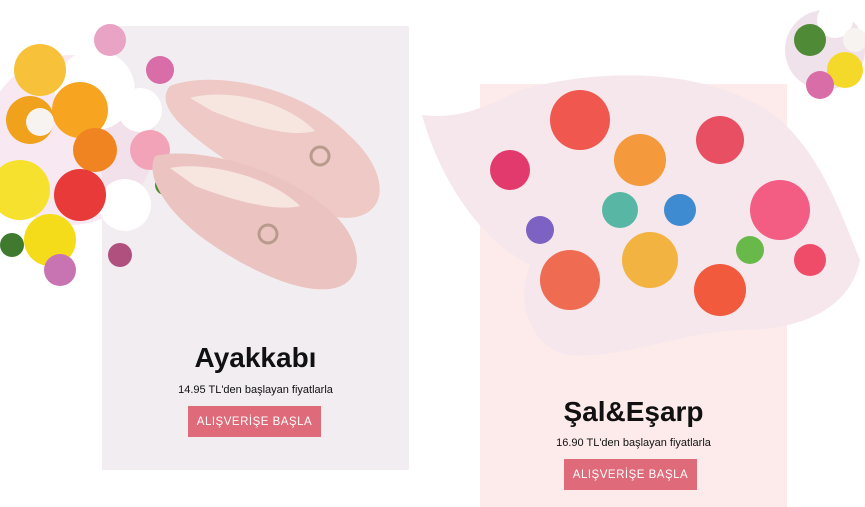 This screenshot has height=507, width=865. I want to click on flower-corner-image, so click(825, 50).